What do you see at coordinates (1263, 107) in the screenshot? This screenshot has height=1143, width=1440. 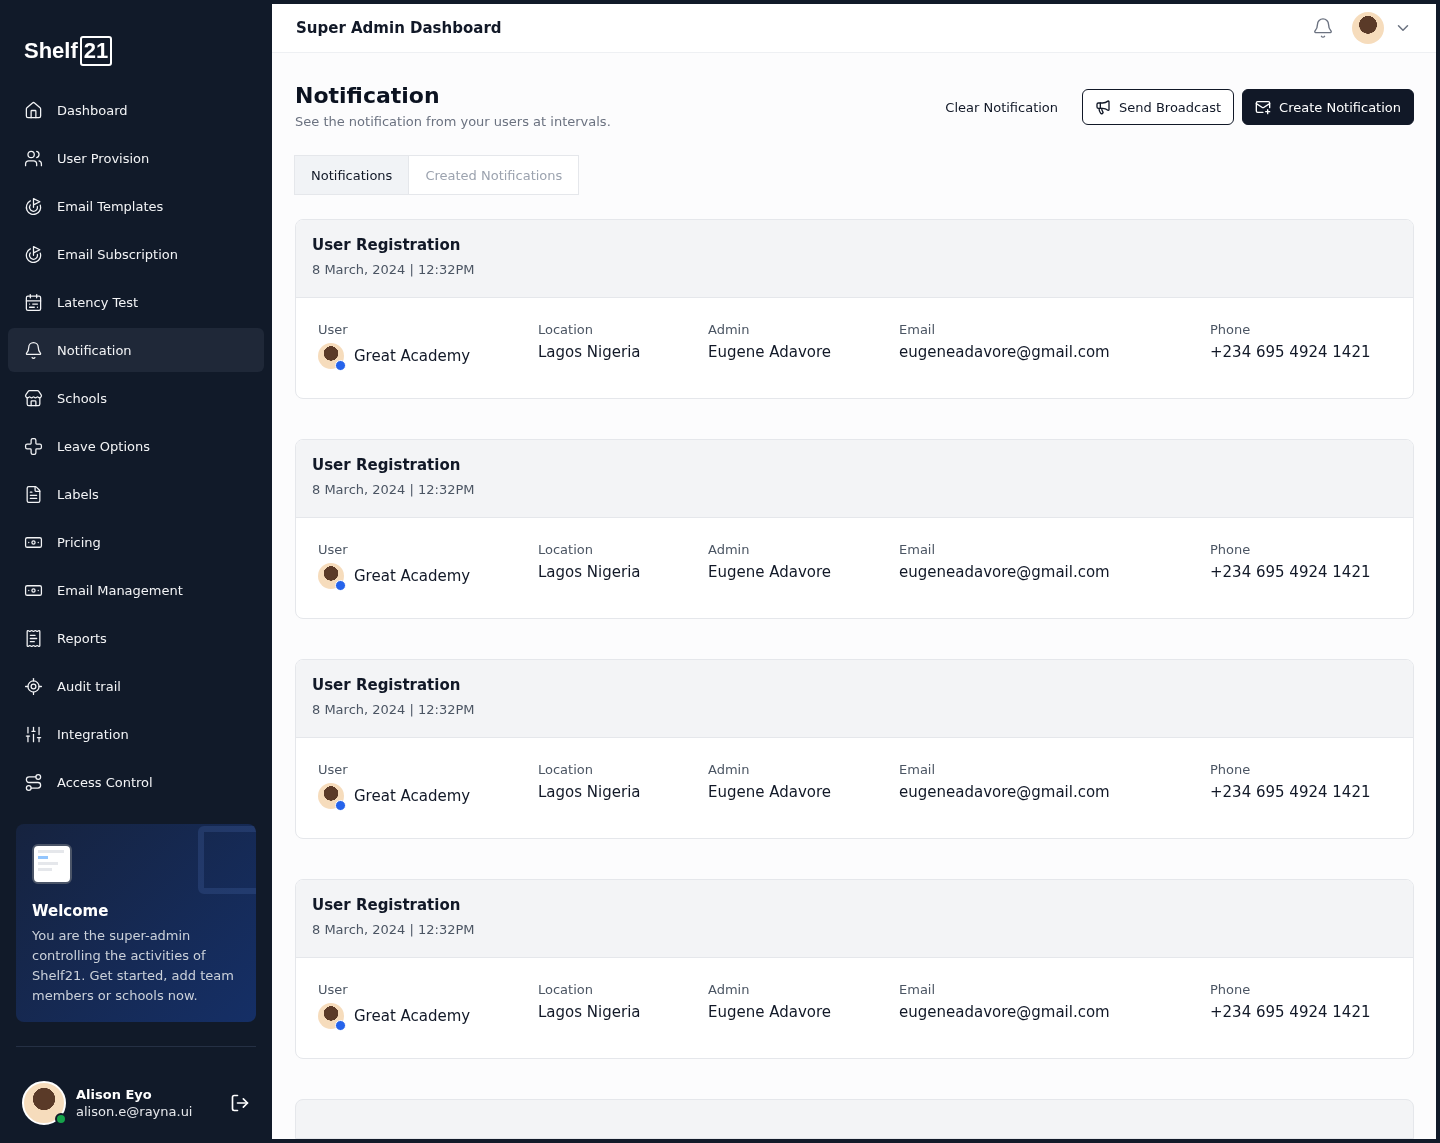 I see `mail-plus-icon` at bounding box center [1263, 107].